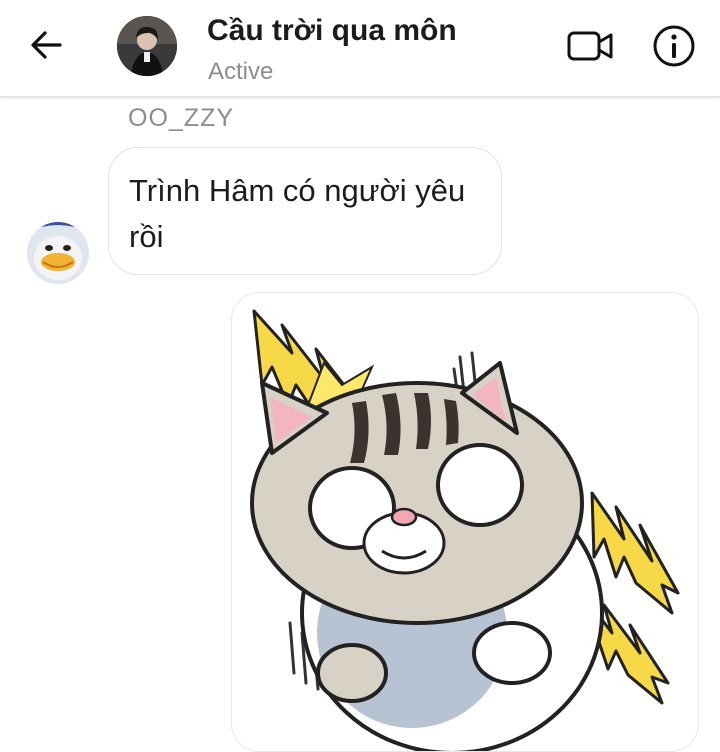  Describe the element at coordinates (181, 118) in the screenshot. I see `sender-name: OO_ZZY` at that location.